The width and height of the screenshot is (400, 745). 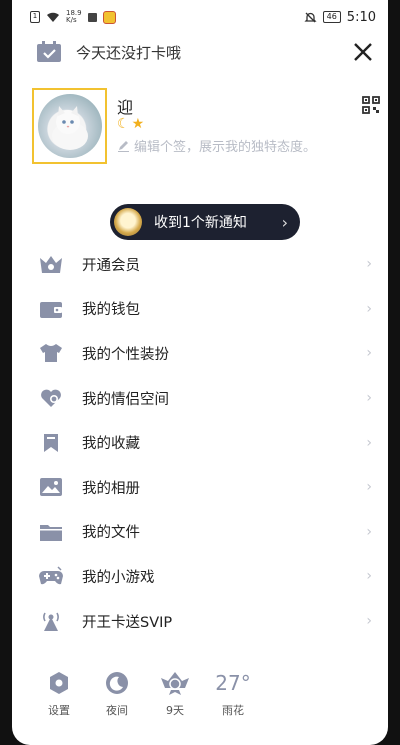 I want to click on menu-label-mini-games: 我的小游戏, so click(x=118, y=577).